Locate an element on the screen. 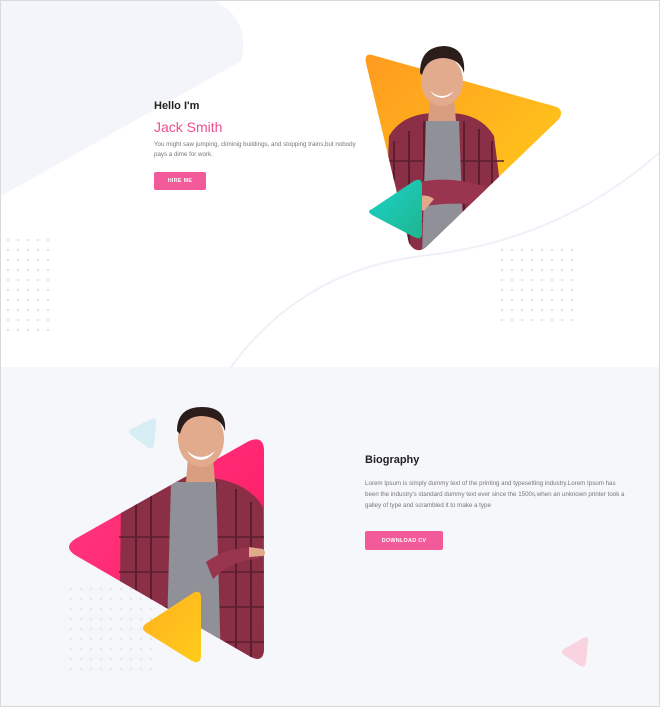 This screenshot has width=660, height=707. faded-pink-triangle-icon is located at coordinates (575, 652).